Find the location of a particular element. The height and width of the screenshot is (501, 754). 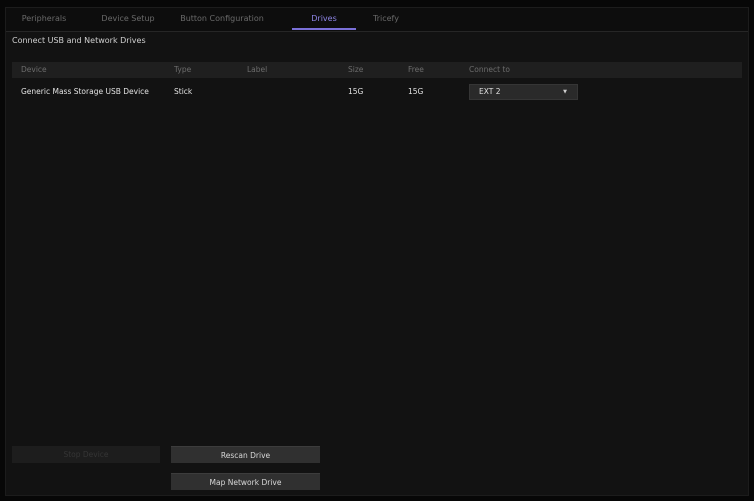

rescan-drive-button: Rescan Drive is located at coordinates (245, 454).